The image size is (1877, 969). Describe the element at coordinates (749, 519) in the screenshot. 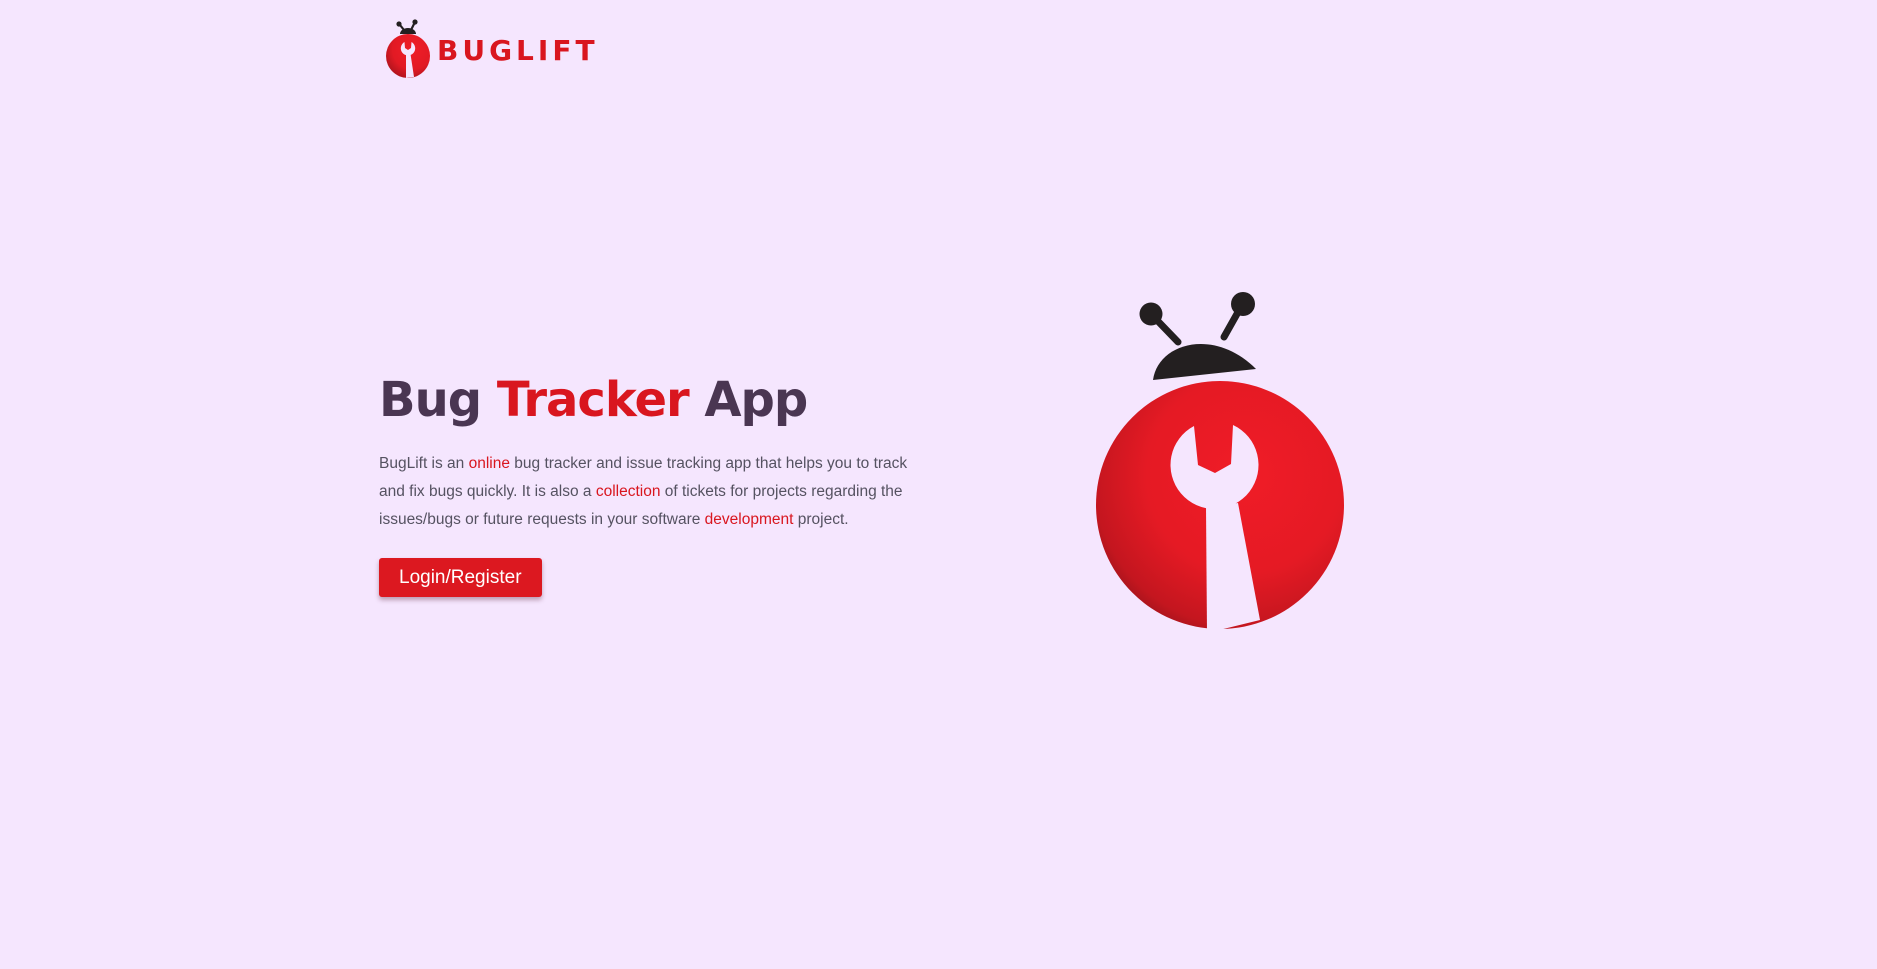

I see `desc-link-development: development` at that location.